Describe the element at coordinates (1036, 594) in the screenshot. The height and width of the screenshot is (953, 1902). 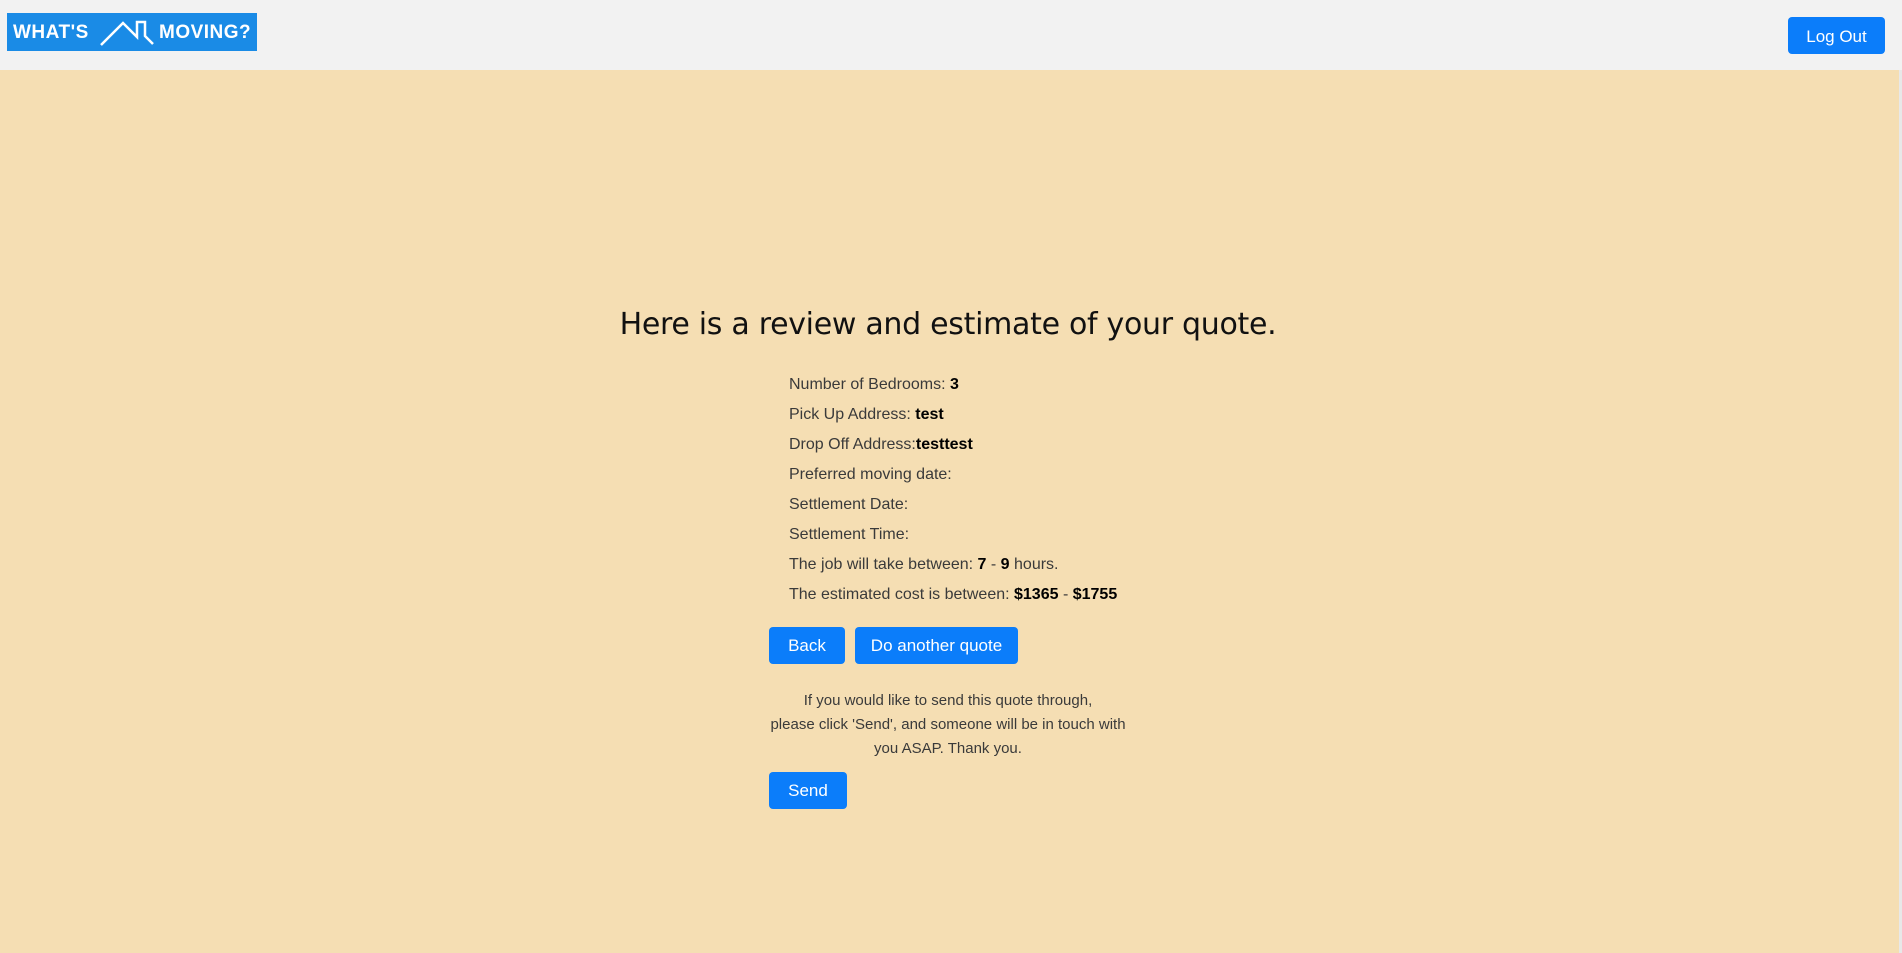
I see `cost-min: $1365` at that location.